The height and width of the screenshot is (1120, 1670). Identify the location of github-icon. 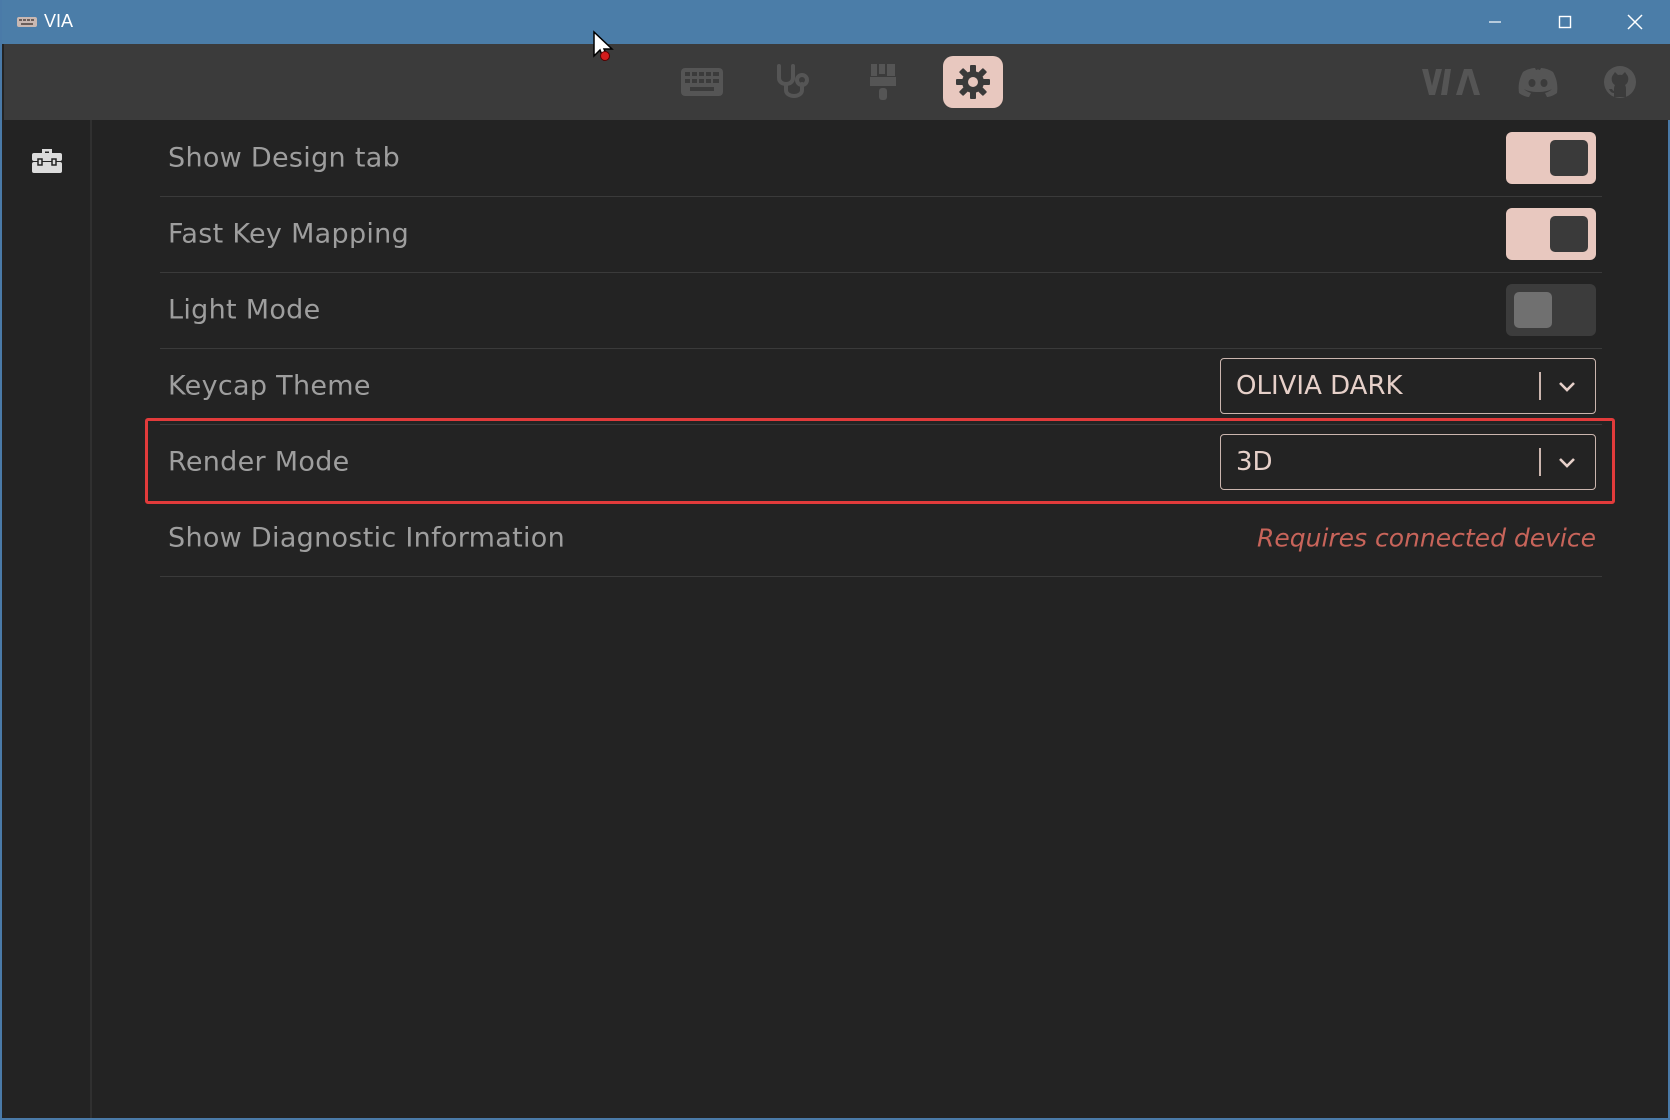
(1620, 82).